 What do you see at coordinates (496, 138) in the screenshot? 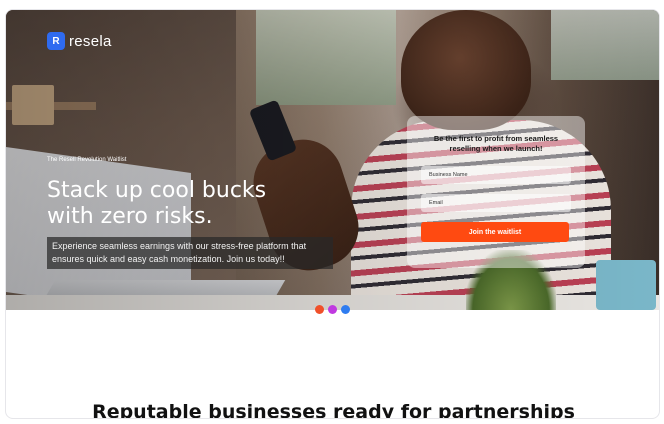
I see `waitlist-title-line-1: Be the first to profit from seamless` at bounding box center [496, 138].